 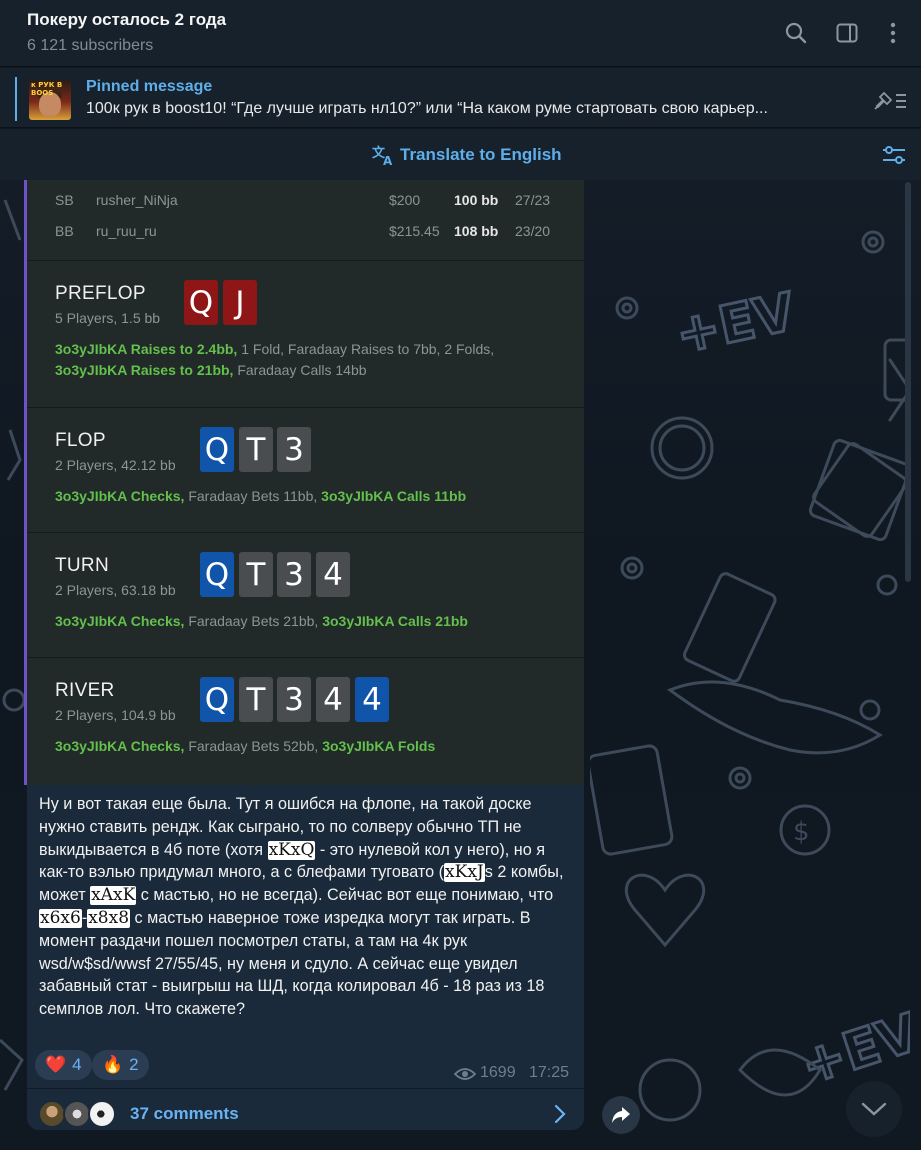 I want to click on hand-combo-tag: xKxJ, so click(x=464, y=872).